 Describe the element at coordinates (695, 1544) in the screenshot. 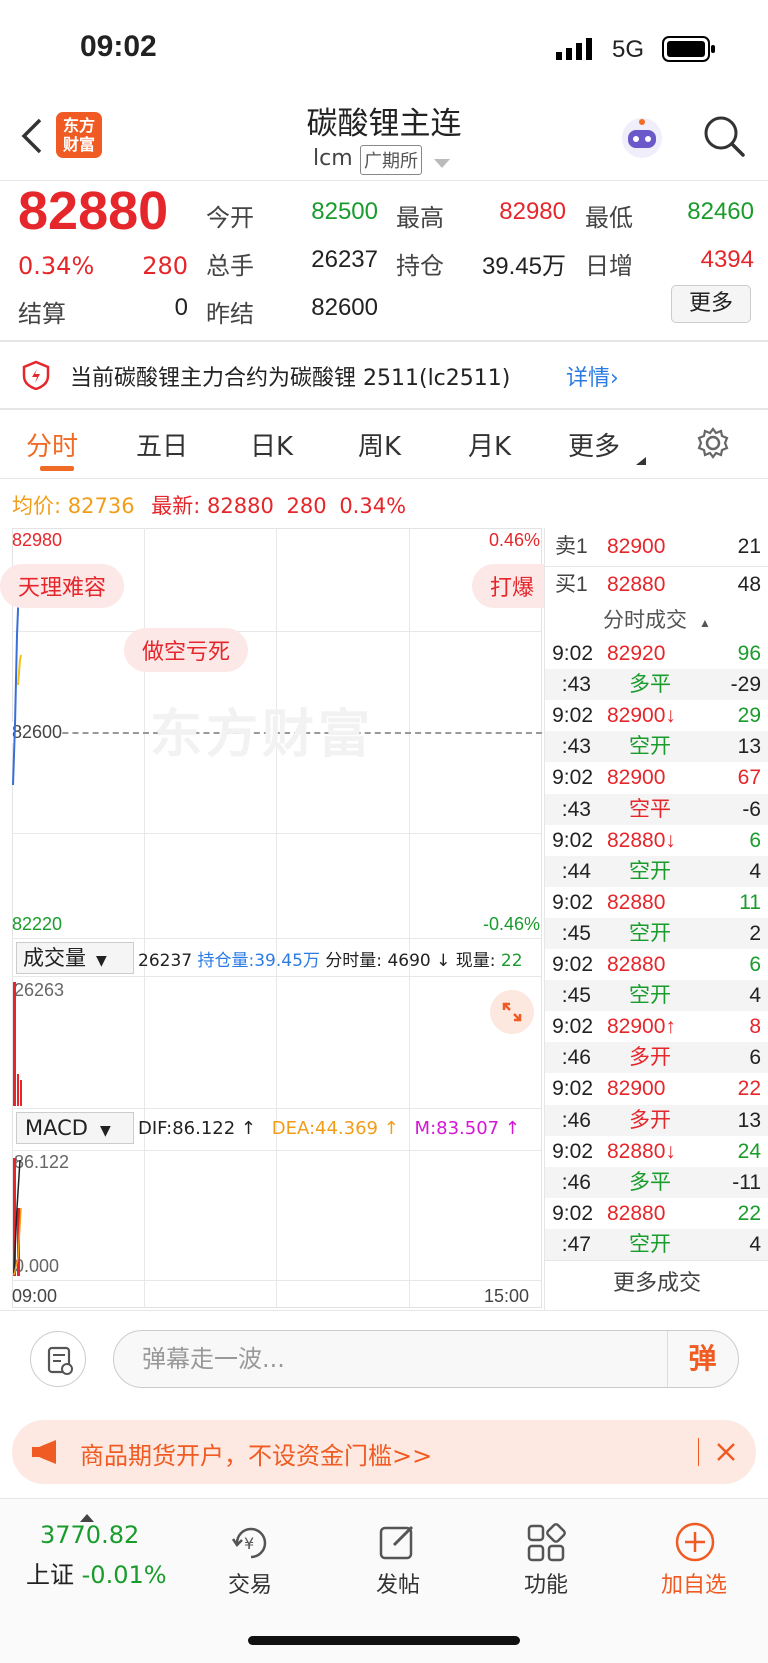

I see `add-watchlist-icon` at that location.